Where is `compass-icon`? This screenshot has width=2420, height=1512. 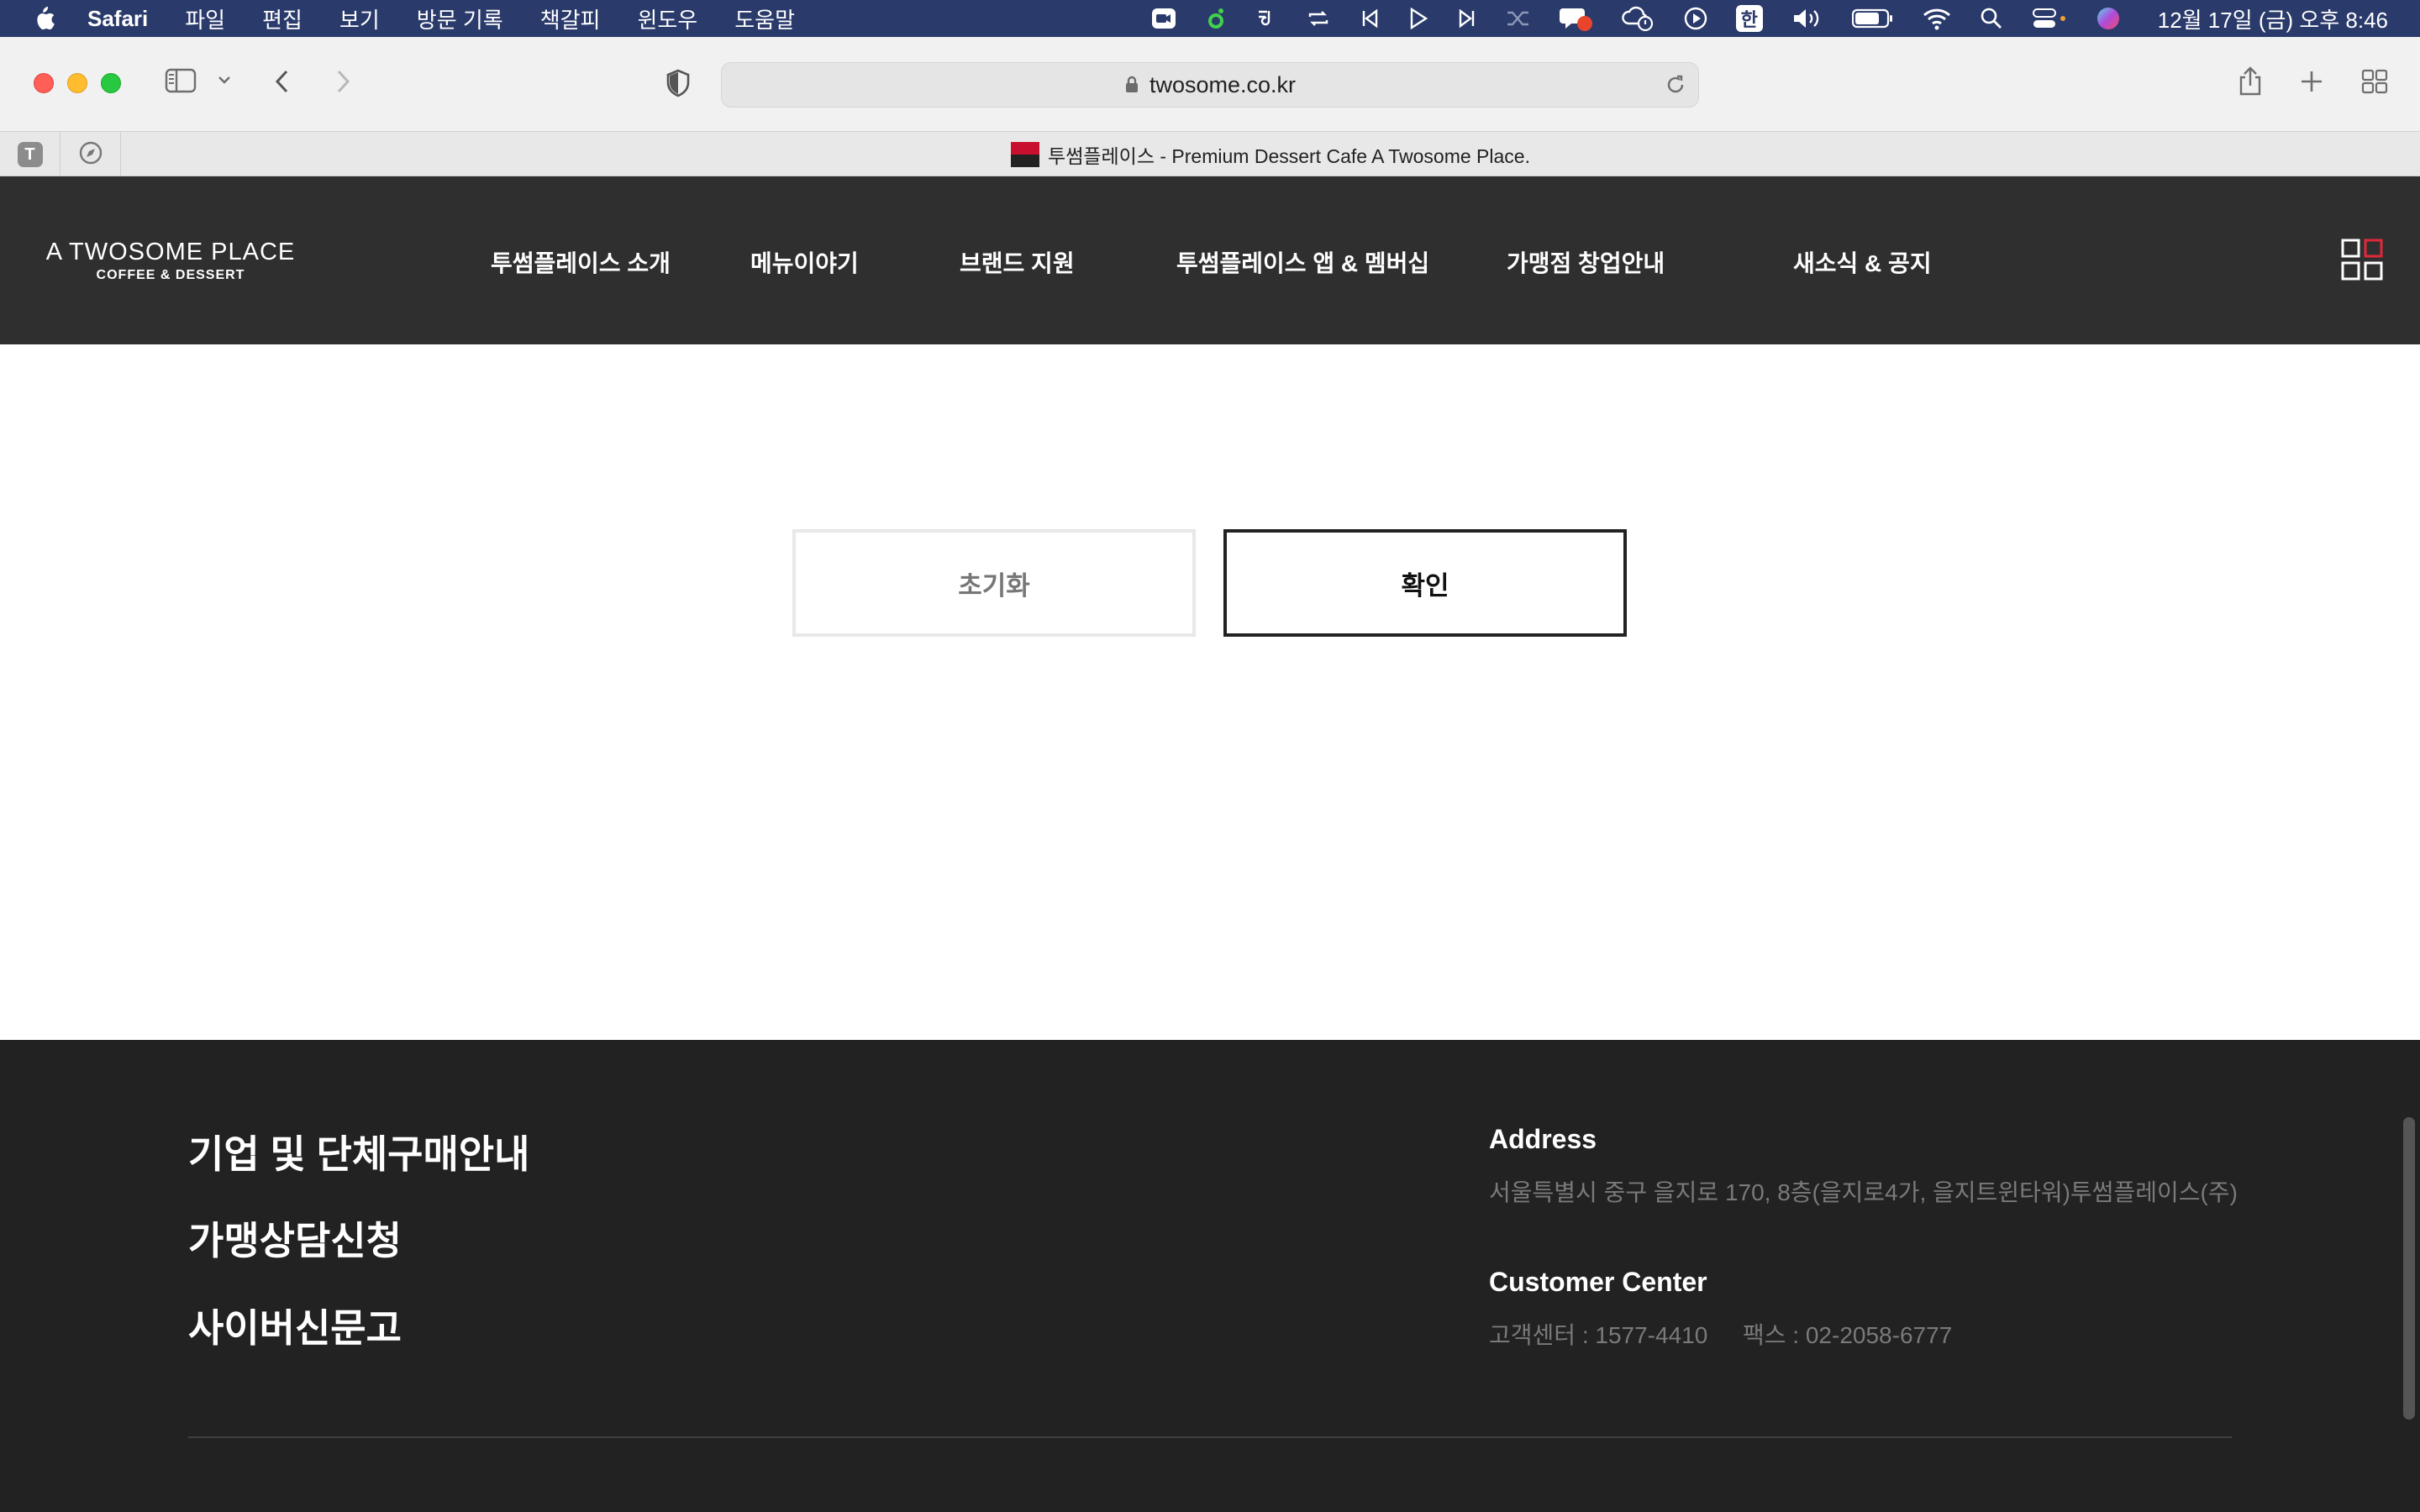
compass-icon is located at coordinates (90, 155).